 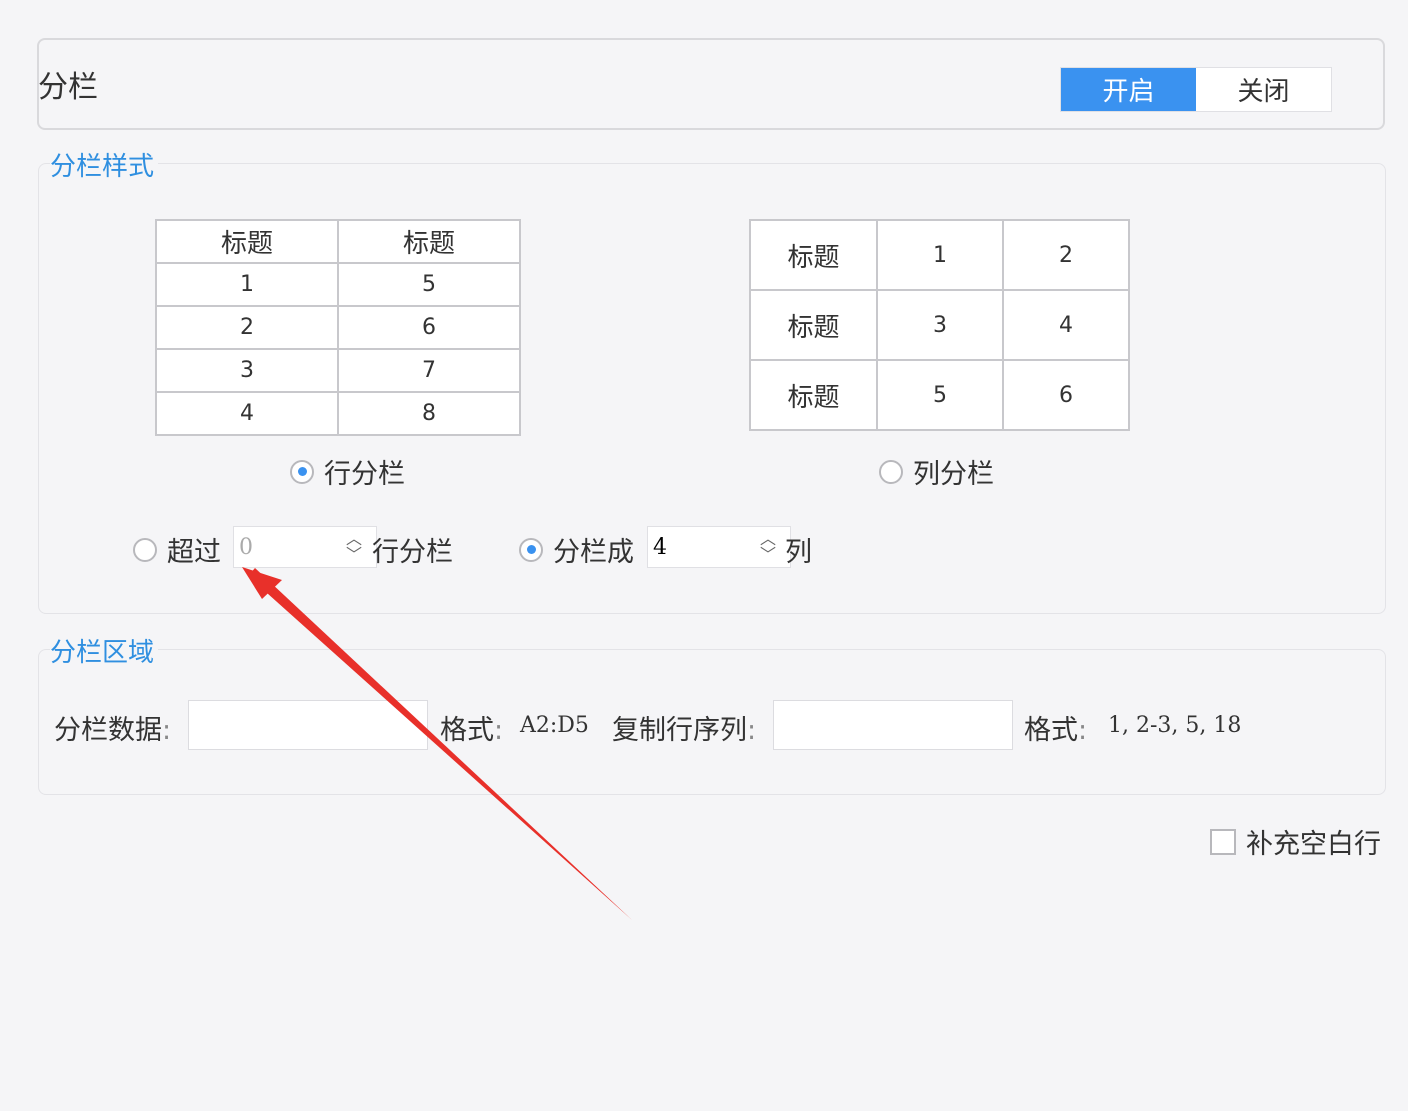 I want to click on annotation-arrow-shaft, so click(x=440, y=744).